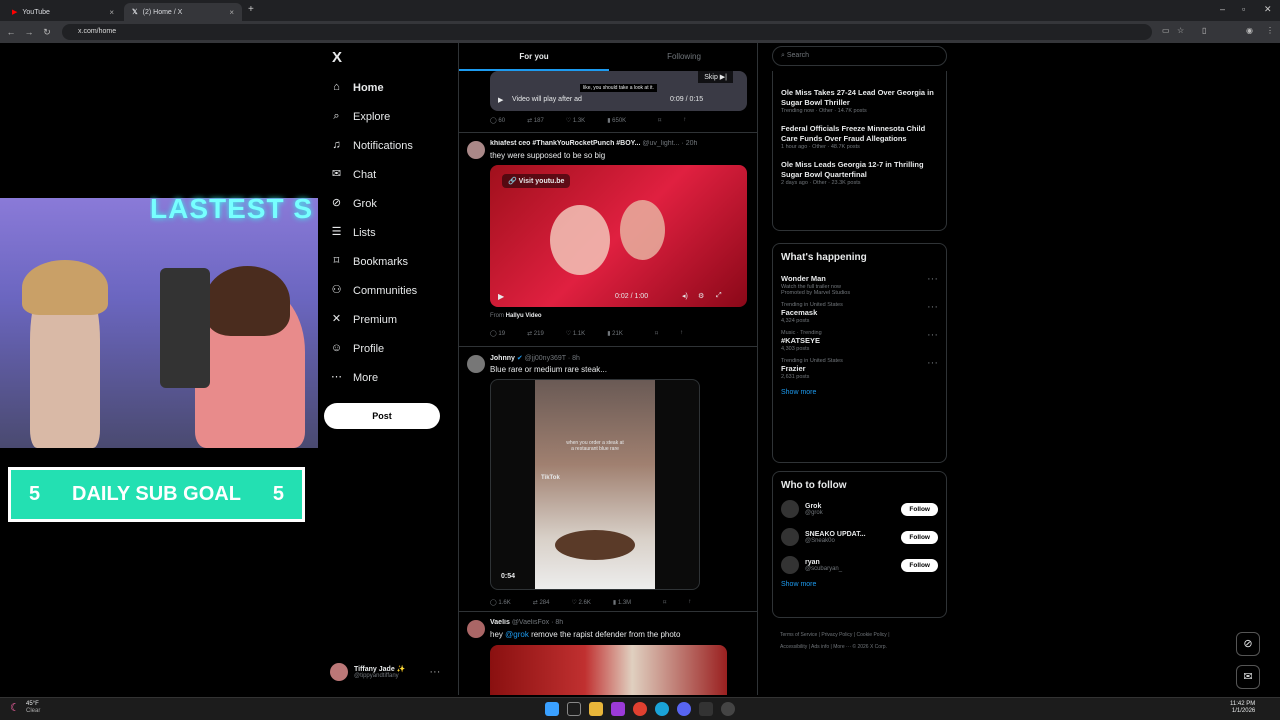 The image size is (1280, 720). I want to click on trend-item: Music · Trending #KATSEYE 4,303 posts ···, so click(859, 341).